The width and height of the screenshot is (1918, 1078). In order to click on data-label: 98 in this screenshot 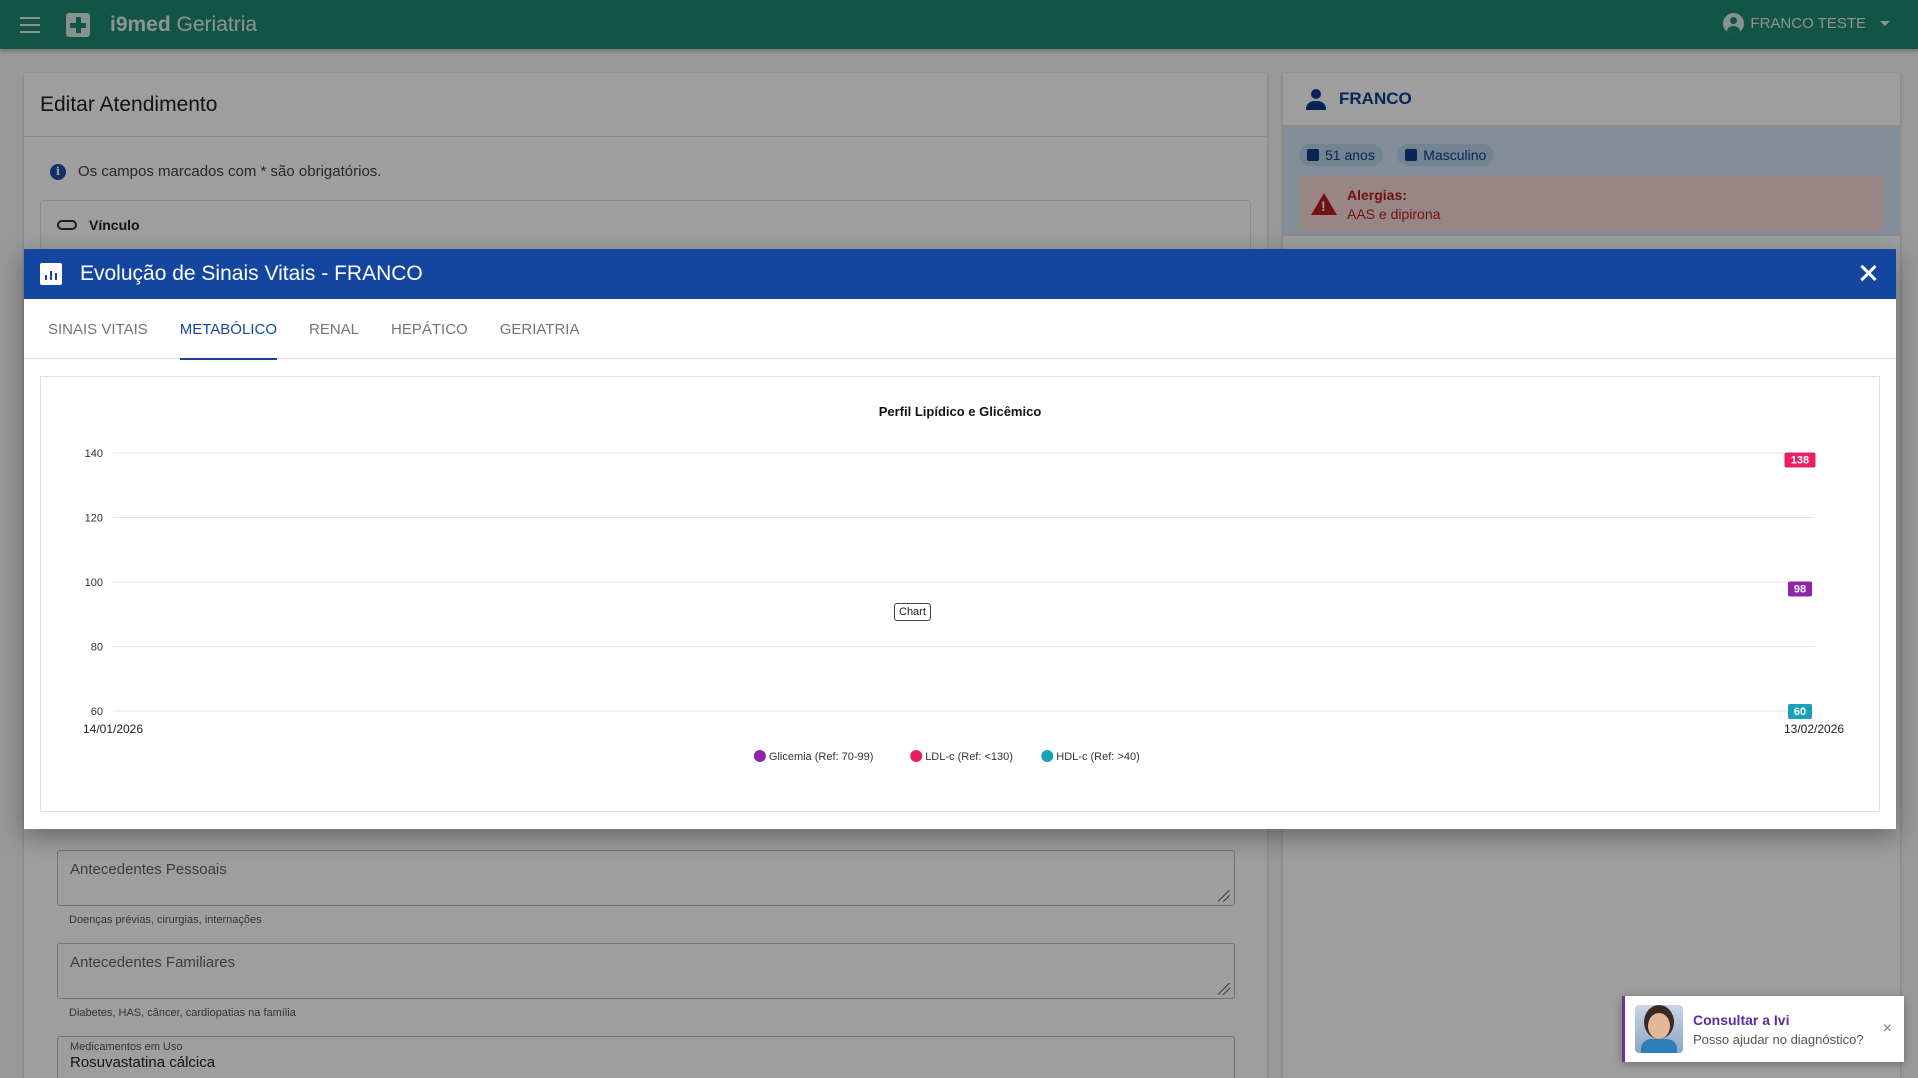, I will do `click(1800, 589)`.